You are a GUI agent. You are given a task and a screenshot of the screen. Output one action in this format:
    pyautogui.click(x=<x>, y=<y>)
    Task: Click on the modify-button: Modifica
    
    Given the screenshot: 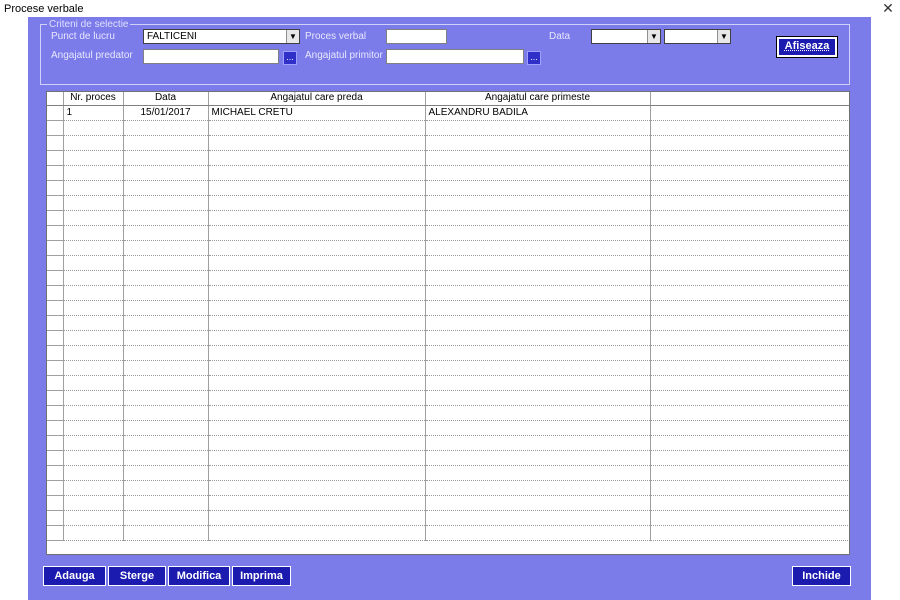 What is the action you would take?
    pyautogui.click(x=199, y=576)
    